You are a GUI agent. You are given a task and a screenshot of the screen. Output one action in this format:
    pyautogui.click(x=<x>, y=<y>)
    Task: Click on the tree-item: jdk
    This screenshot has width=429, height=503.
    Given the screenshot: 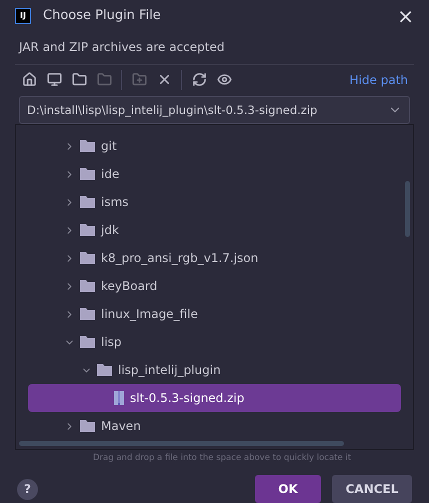 What is the action you would take?
    pyautogui.click(x=214, y=230)
    